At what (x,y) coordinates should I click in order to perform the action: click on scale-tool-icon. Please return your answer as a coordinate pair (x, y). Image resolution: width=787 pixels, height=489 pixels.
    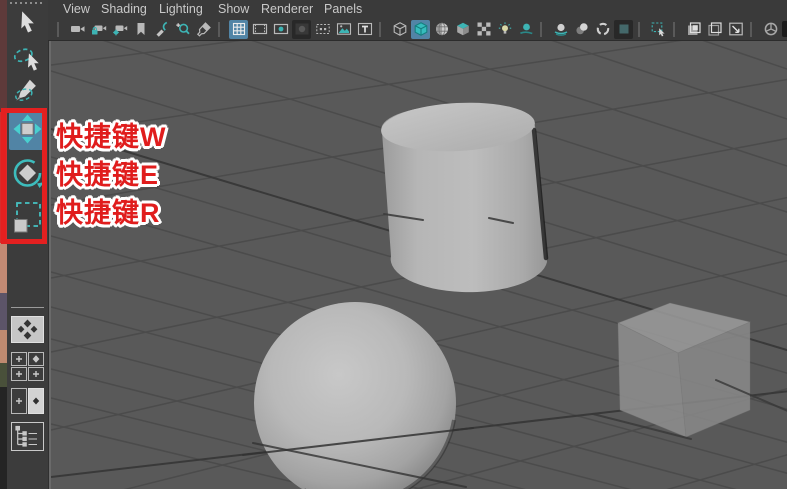
    Looking at the image, I should click on (27, 219).